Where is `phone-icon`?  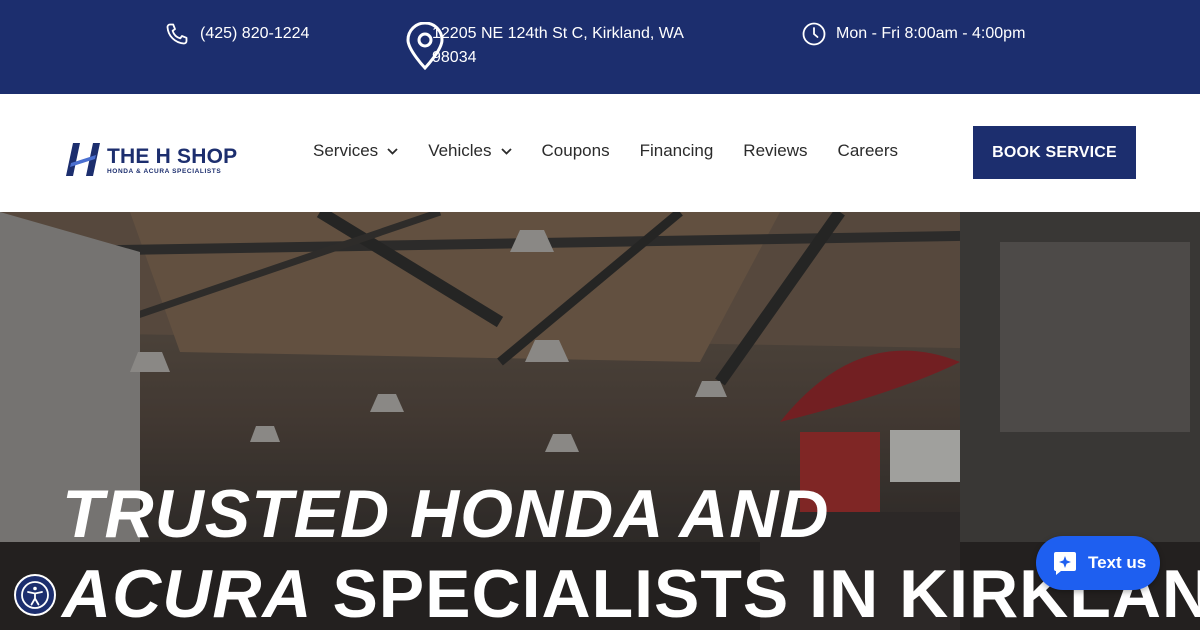 phone-icon is located at coordinates (177, 34).